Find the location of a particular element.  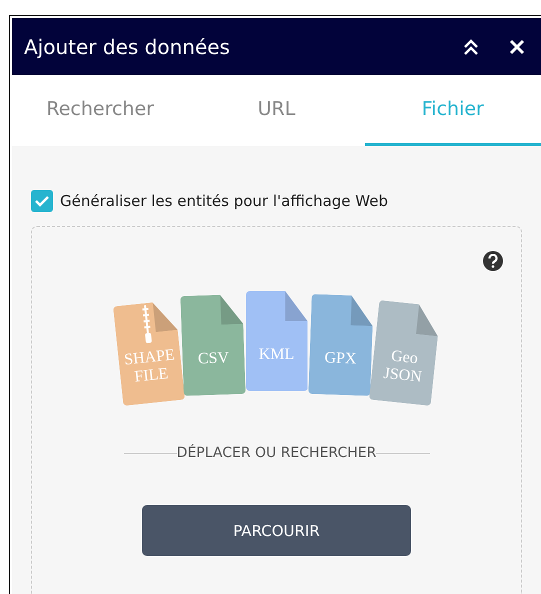

checkbox is located at coordinates (42, 201).